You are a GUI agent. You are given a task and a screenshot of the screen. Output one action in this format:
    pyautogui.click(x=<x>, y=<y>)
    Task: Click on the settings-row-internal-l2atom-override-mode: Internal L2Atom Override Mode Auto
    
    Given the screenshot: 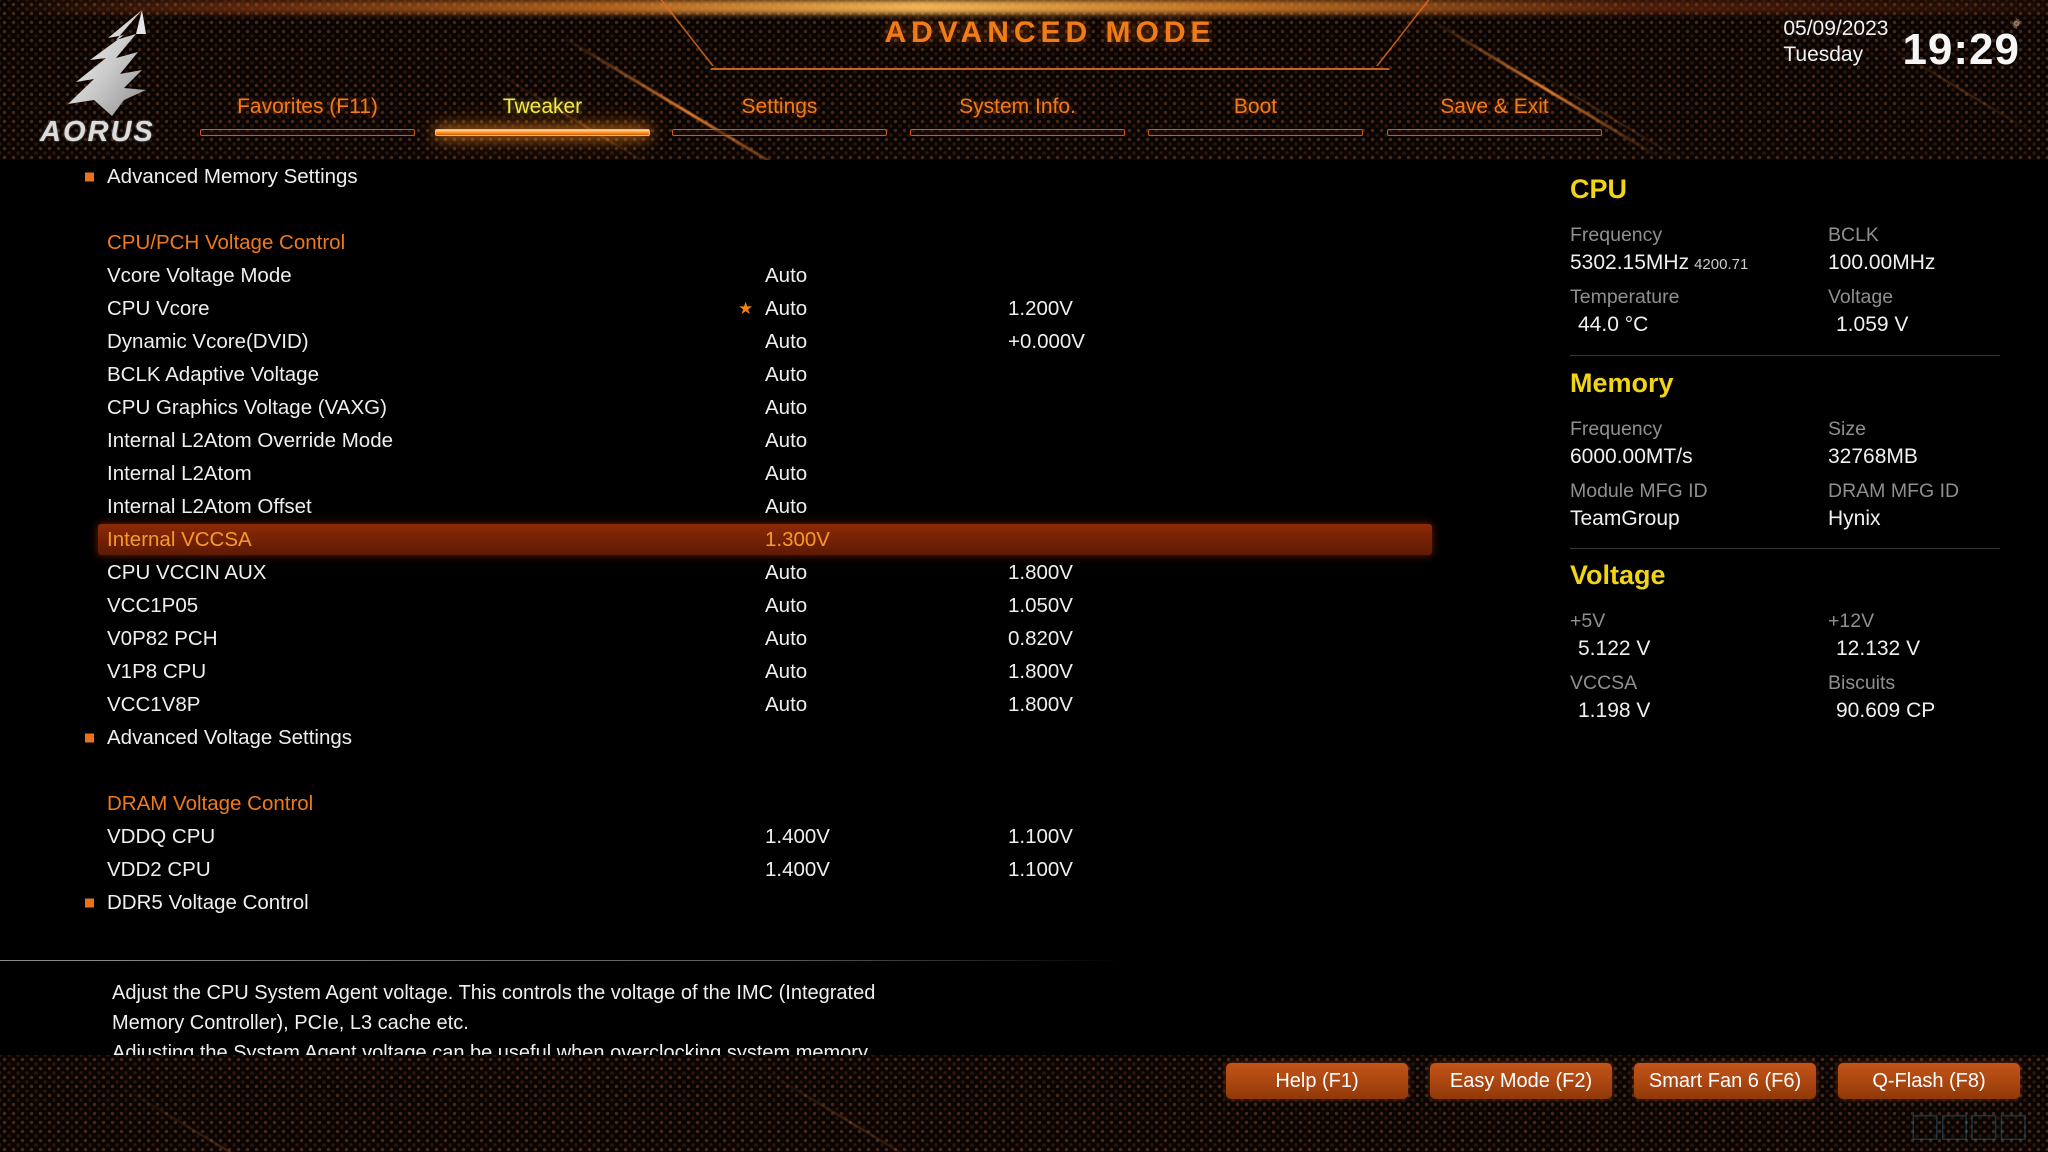 What is the action you would take?
    pyautogui.click(x=765, y=440)
    